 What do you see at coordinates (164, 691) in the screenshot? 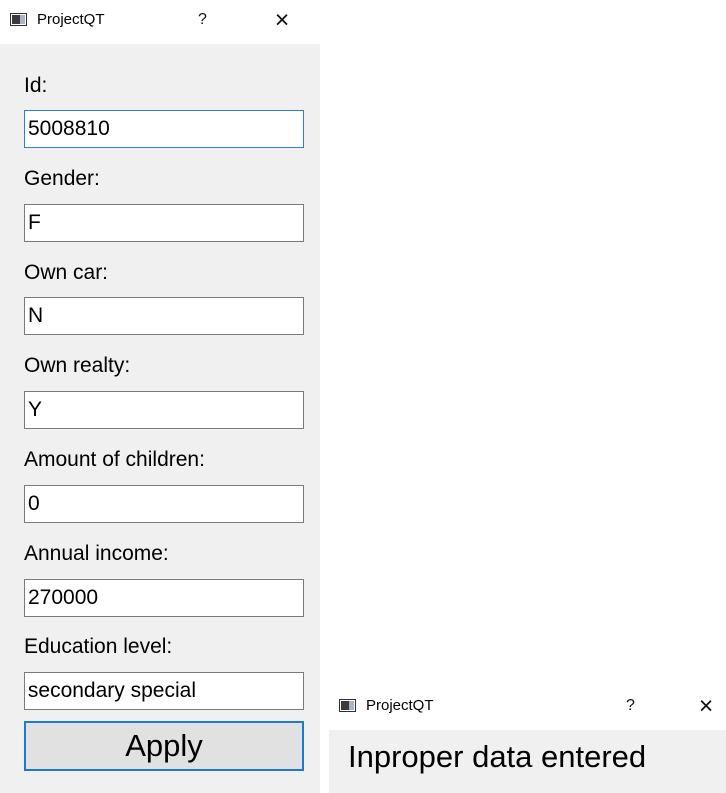
I see `education-level-field` at bounding box center [164, 691].